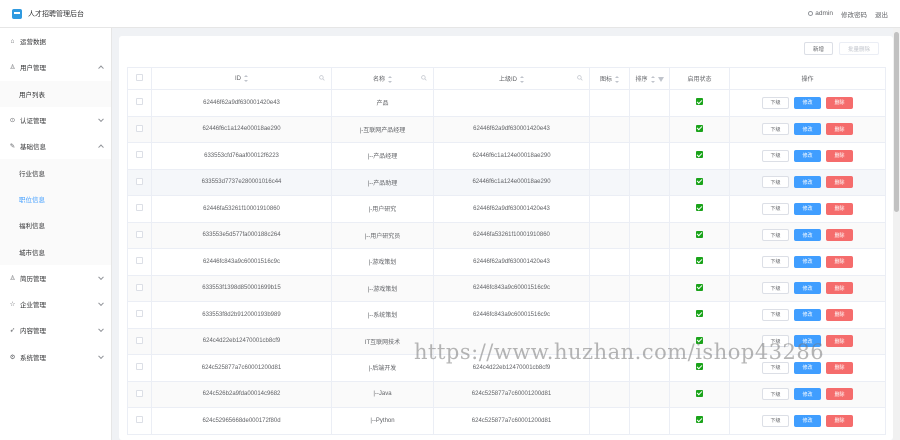  Describe the element at coordinates (896, 122) in the screenshot. I see `scrollbar-thumb` at that location.